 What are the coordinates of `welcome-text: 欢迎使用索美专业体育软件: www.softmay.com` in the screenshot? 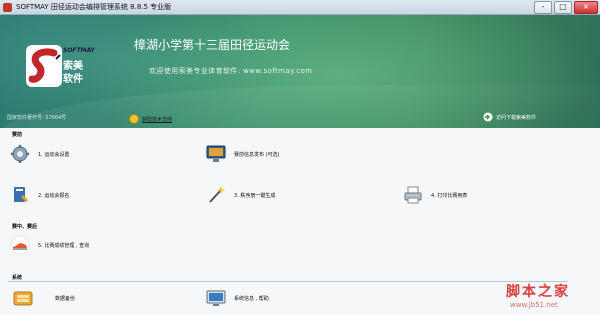 It's located at (231, 71).